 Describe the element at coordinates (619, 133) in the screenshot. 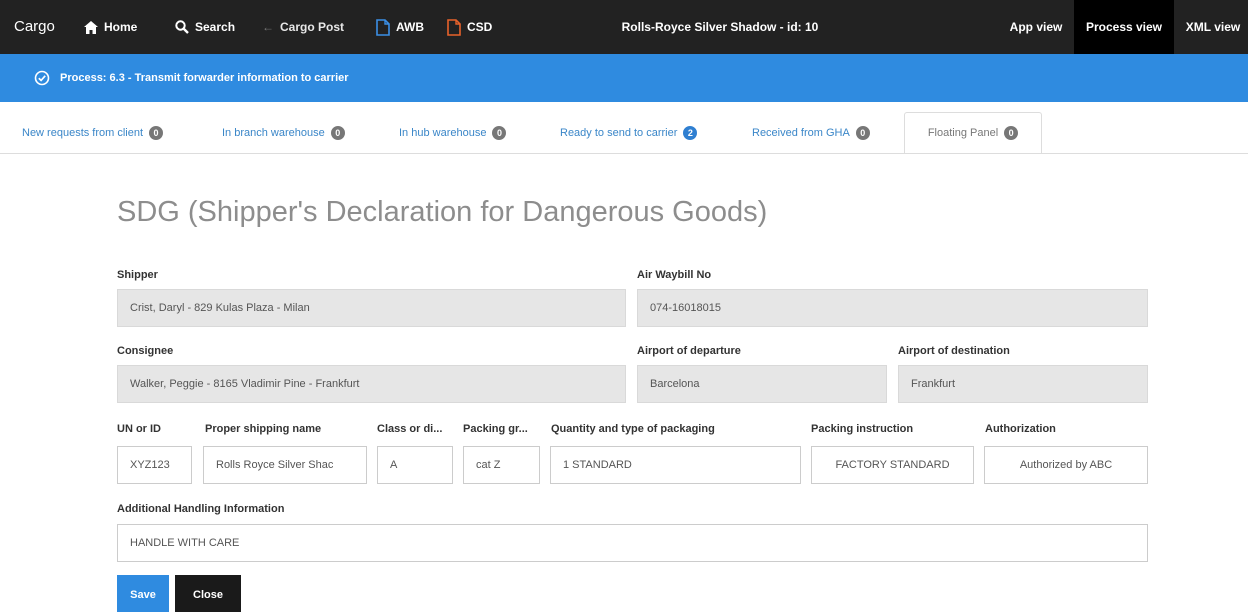

I see `tab-label: Ready to send to carrier` at that location.